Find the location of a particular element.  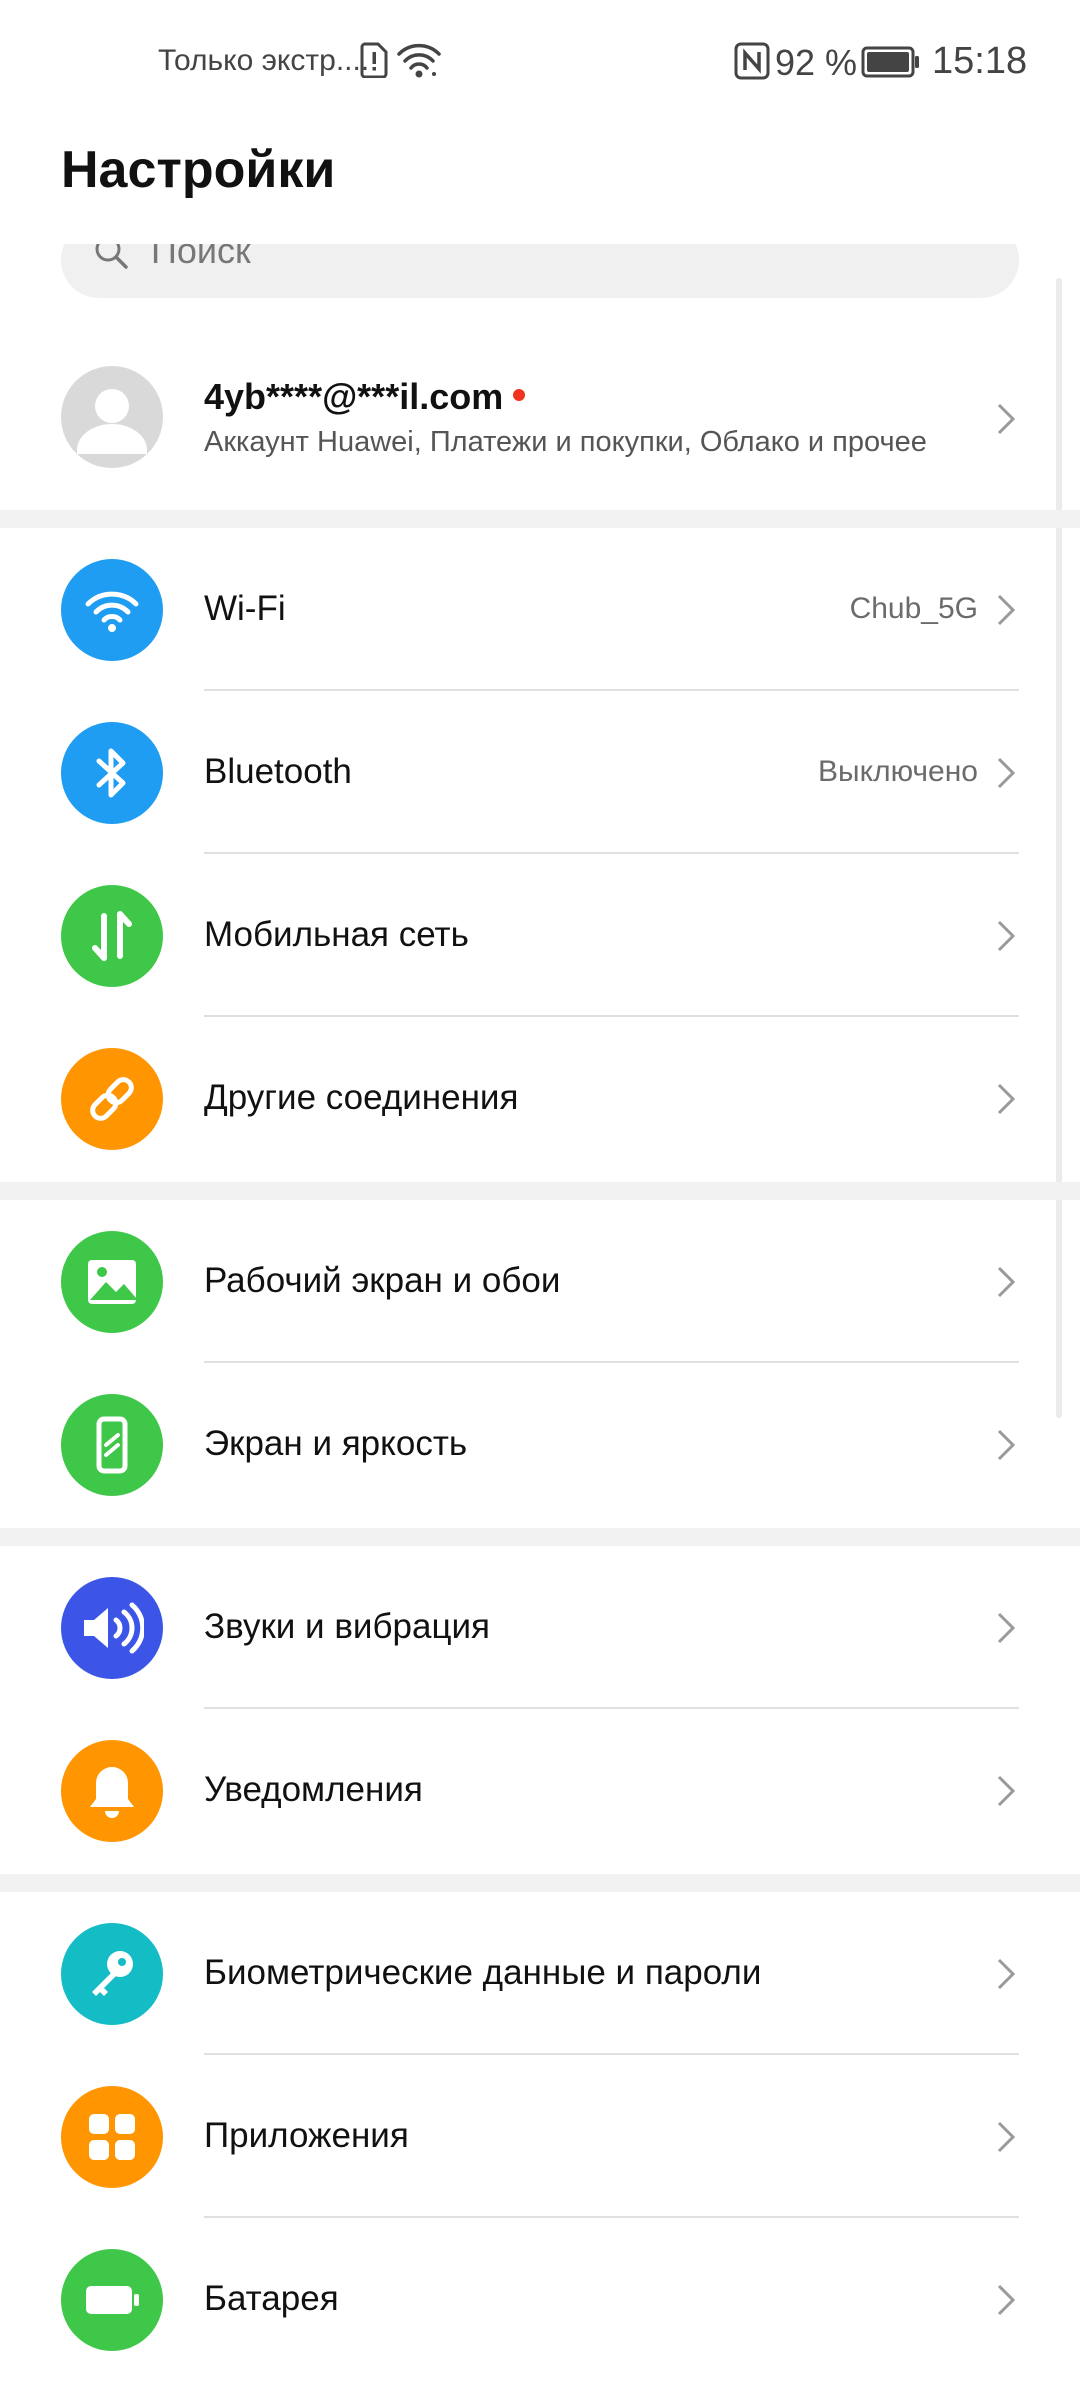

bell-icon is located at coordinates (112, 1791).